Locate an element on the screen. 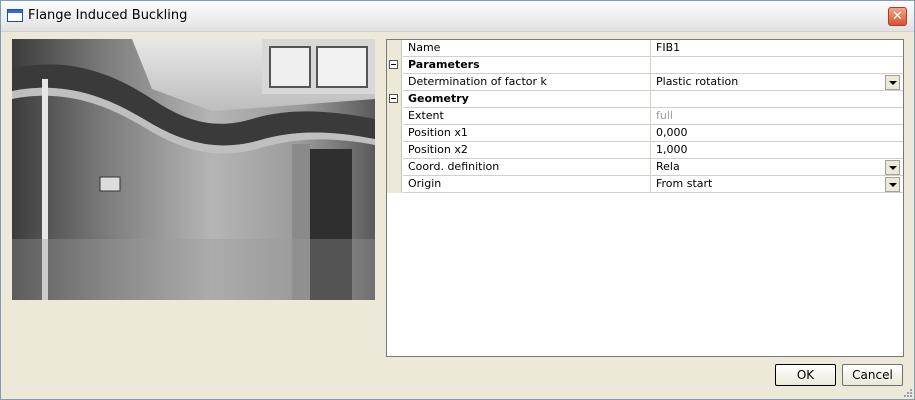  property-row-position-x2: Position x2 1,000 is located at coordinates (645, 150).